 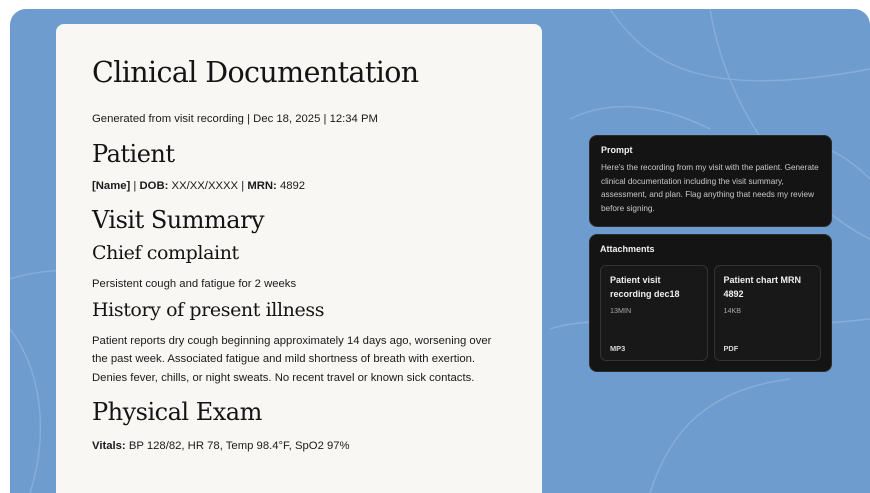 I want to click on patient-info-line: [Name] | DOB: XX/XX/XXXX | MRN: 4892, so click(x=299, y=186).